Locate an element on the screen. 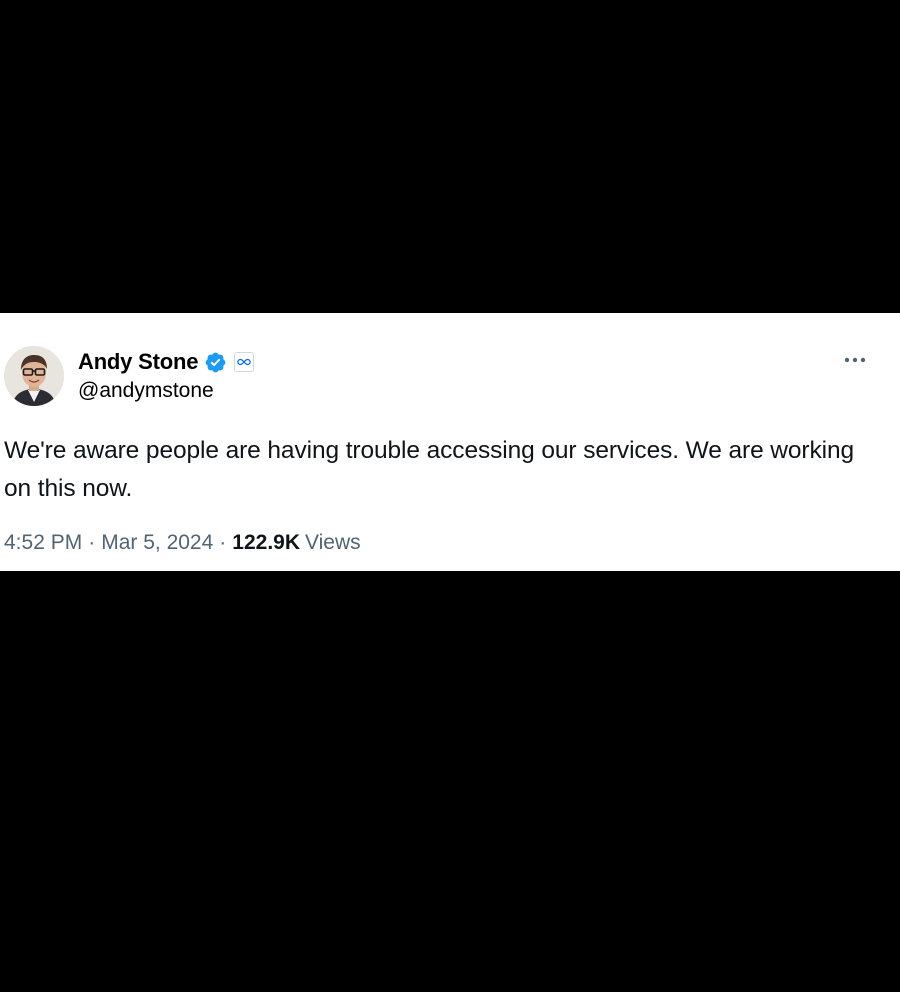 This screenshot has height=992, width=900. profile-photo-icon is located at coordinates (34, 376).